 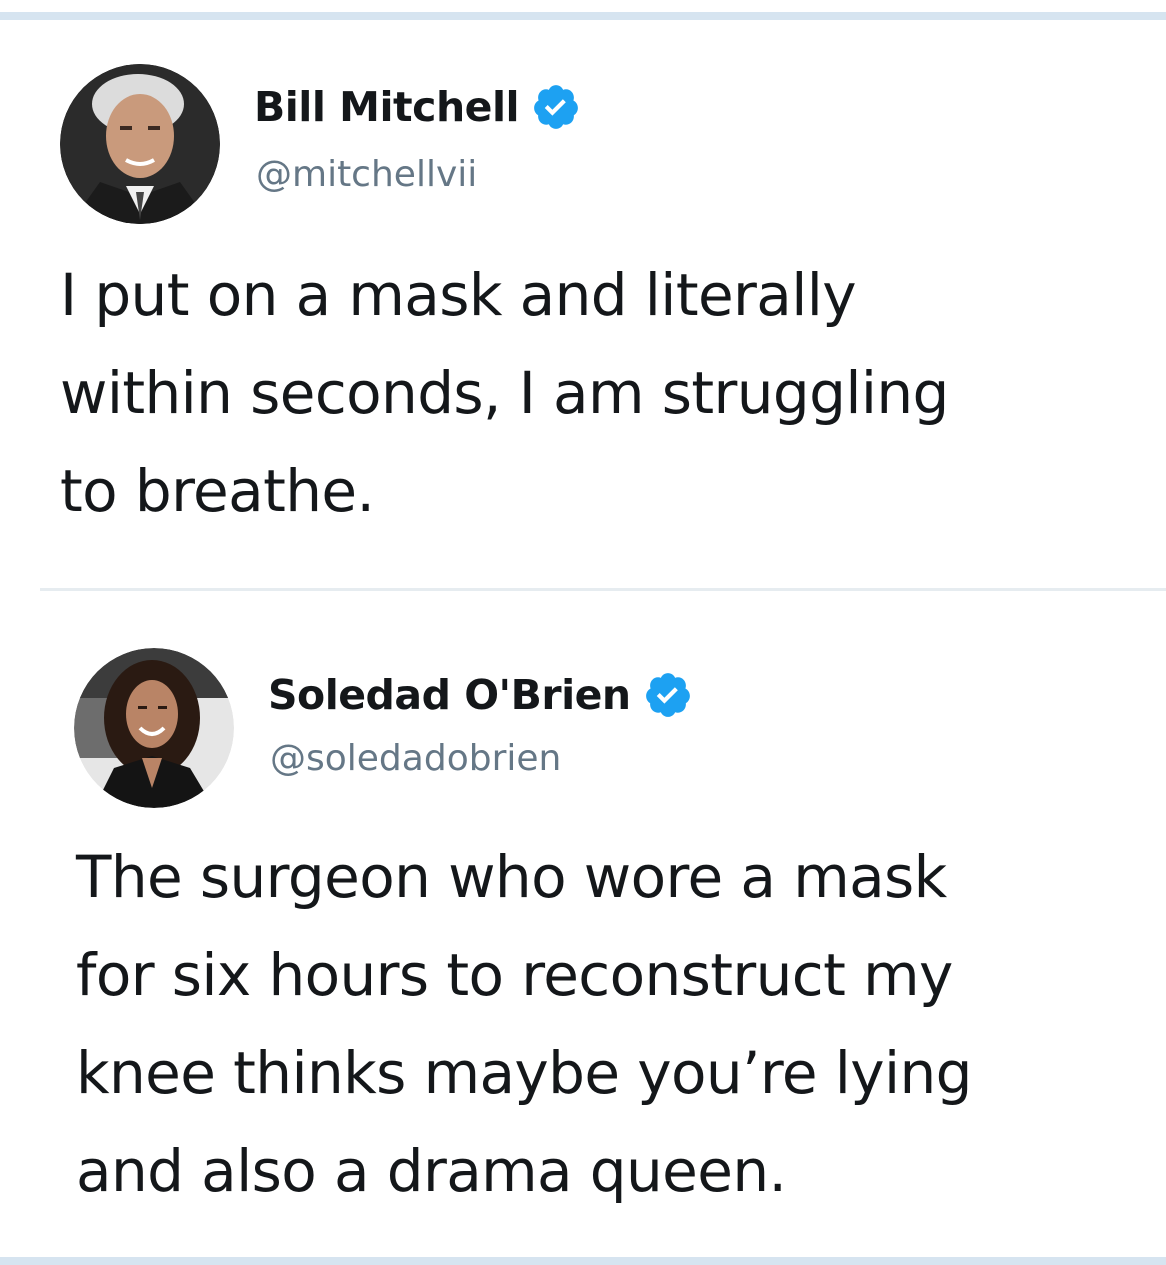 I want to click on name-row: Soledad O'Brien, so click(x=480, y=695).